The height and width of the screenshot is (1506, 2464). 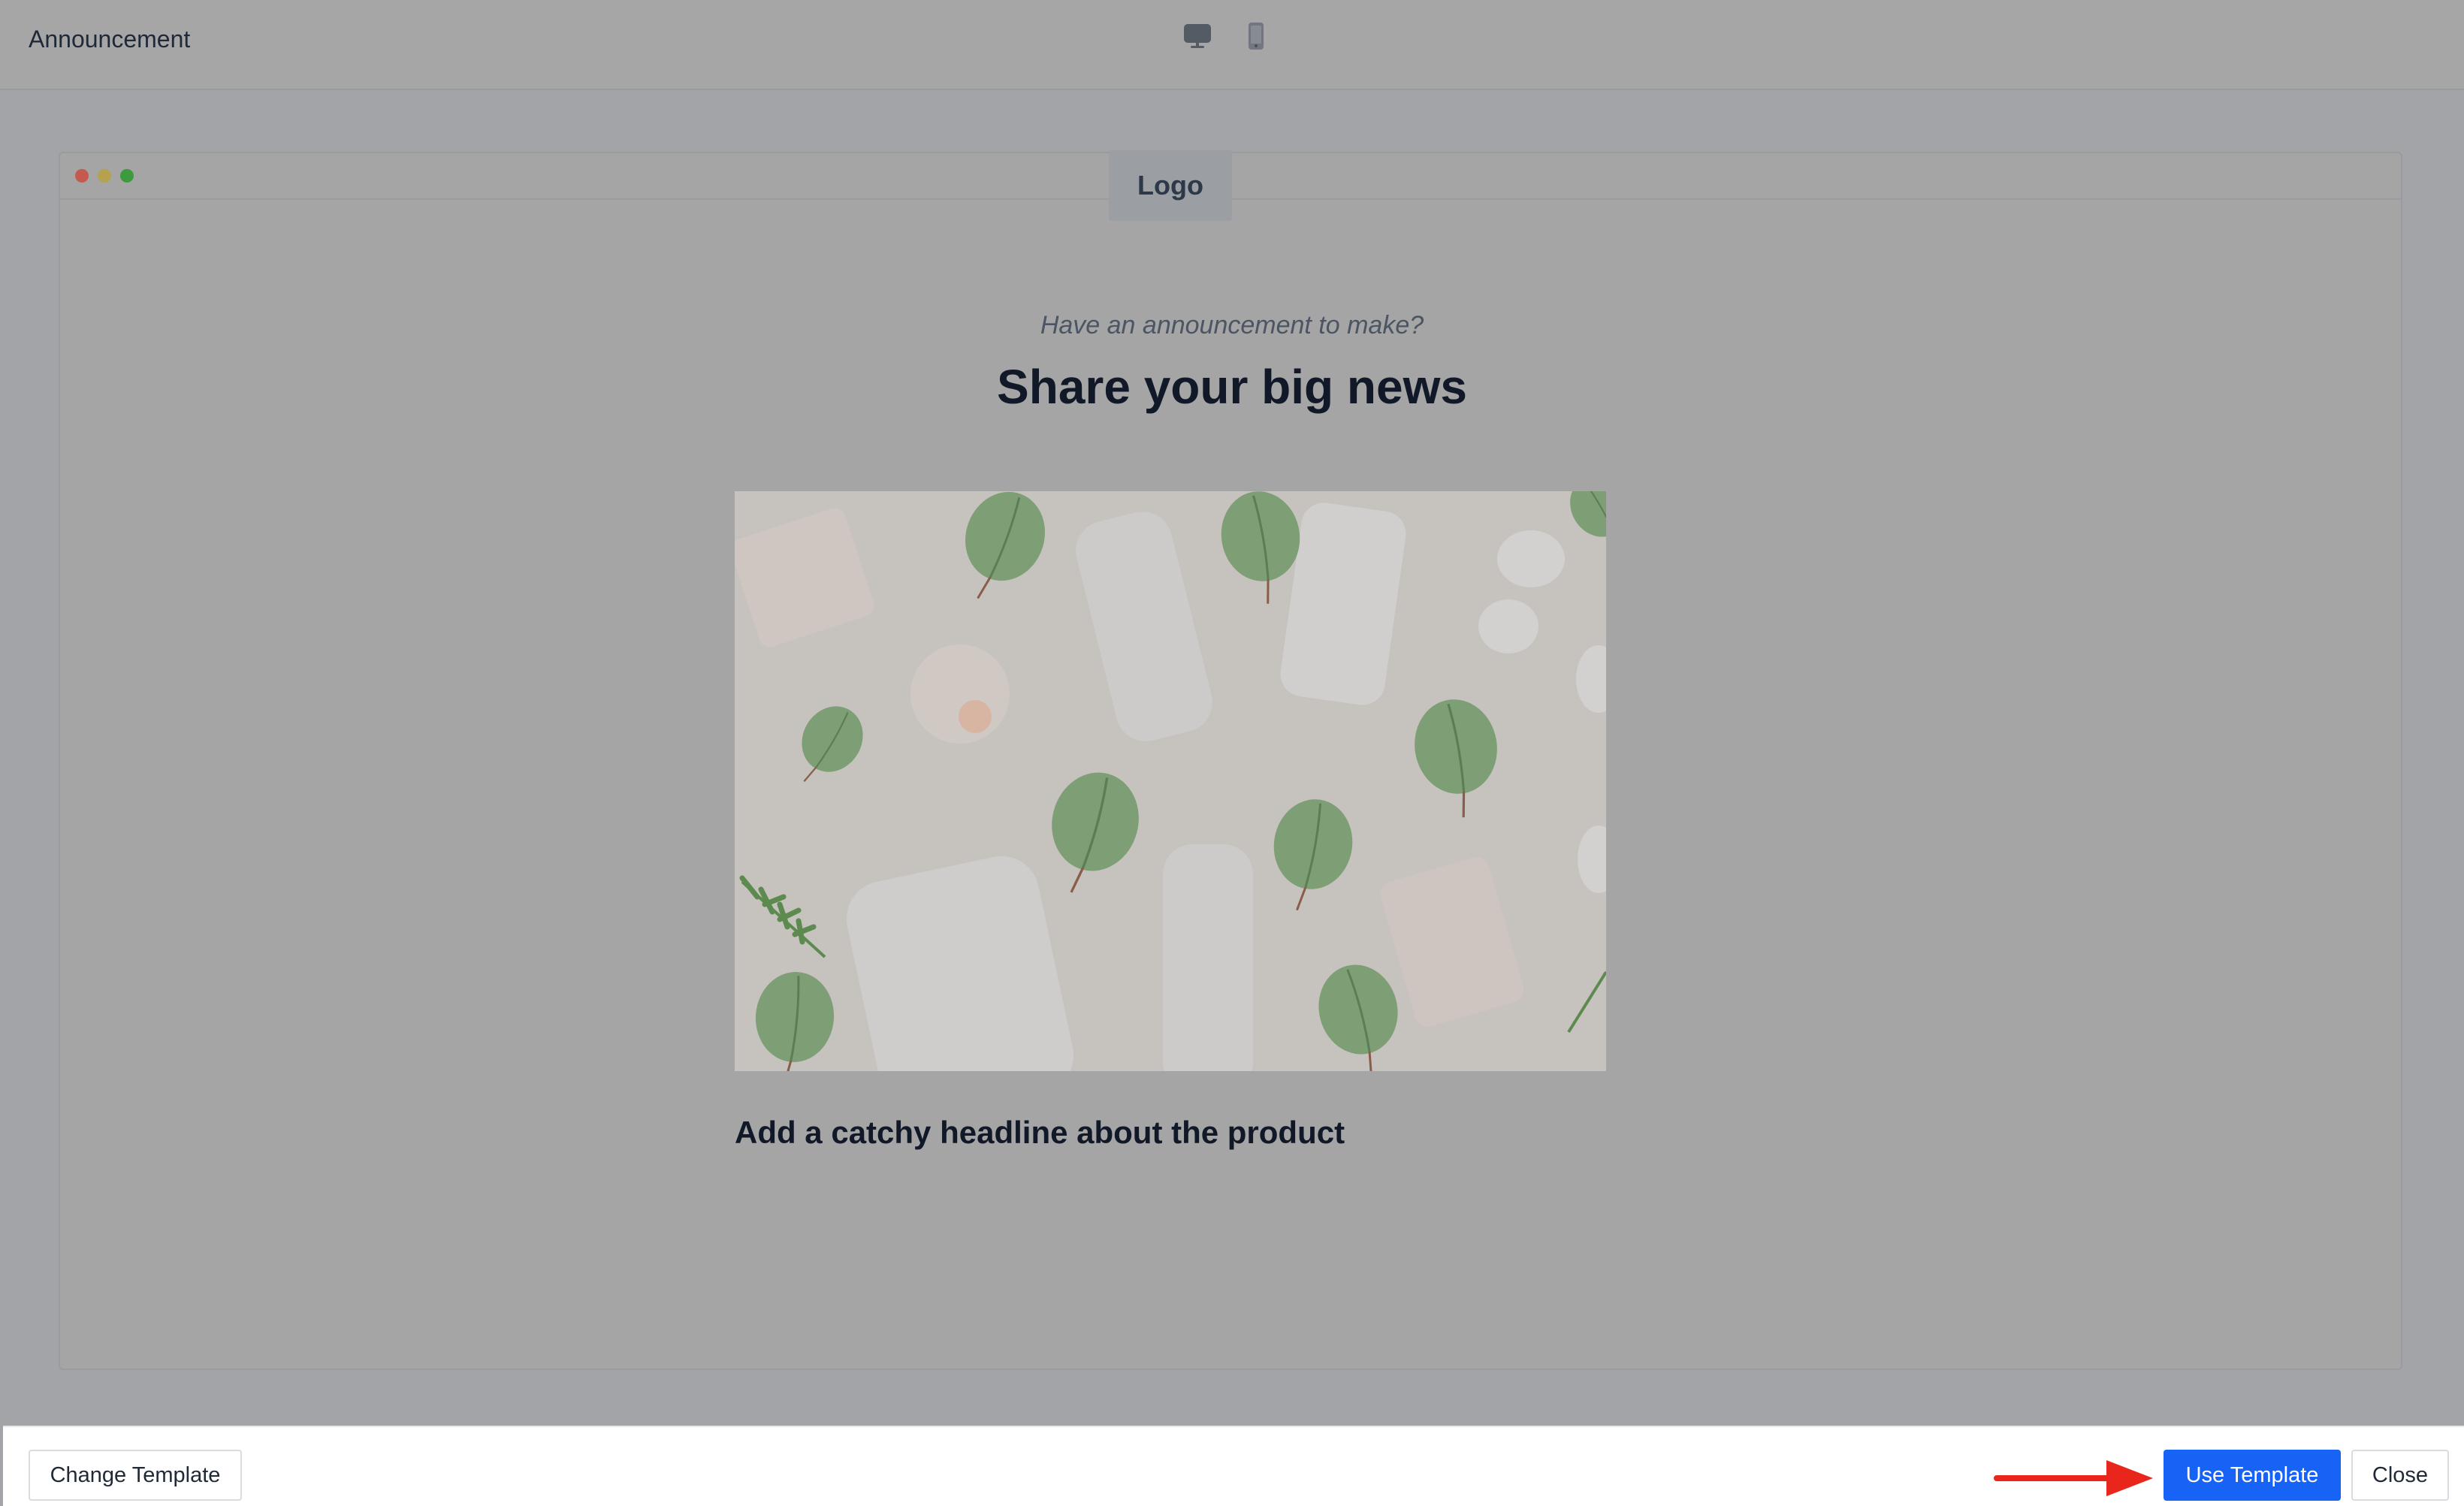 I want to click on announcement-headline: Share your big news, so click(x=1232, y=387).